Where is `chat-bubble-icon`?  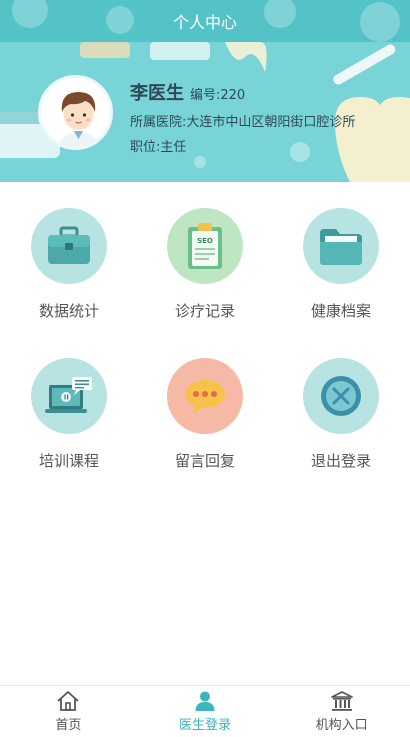 chat-bubble-icon is located at coordinates (205, 396).